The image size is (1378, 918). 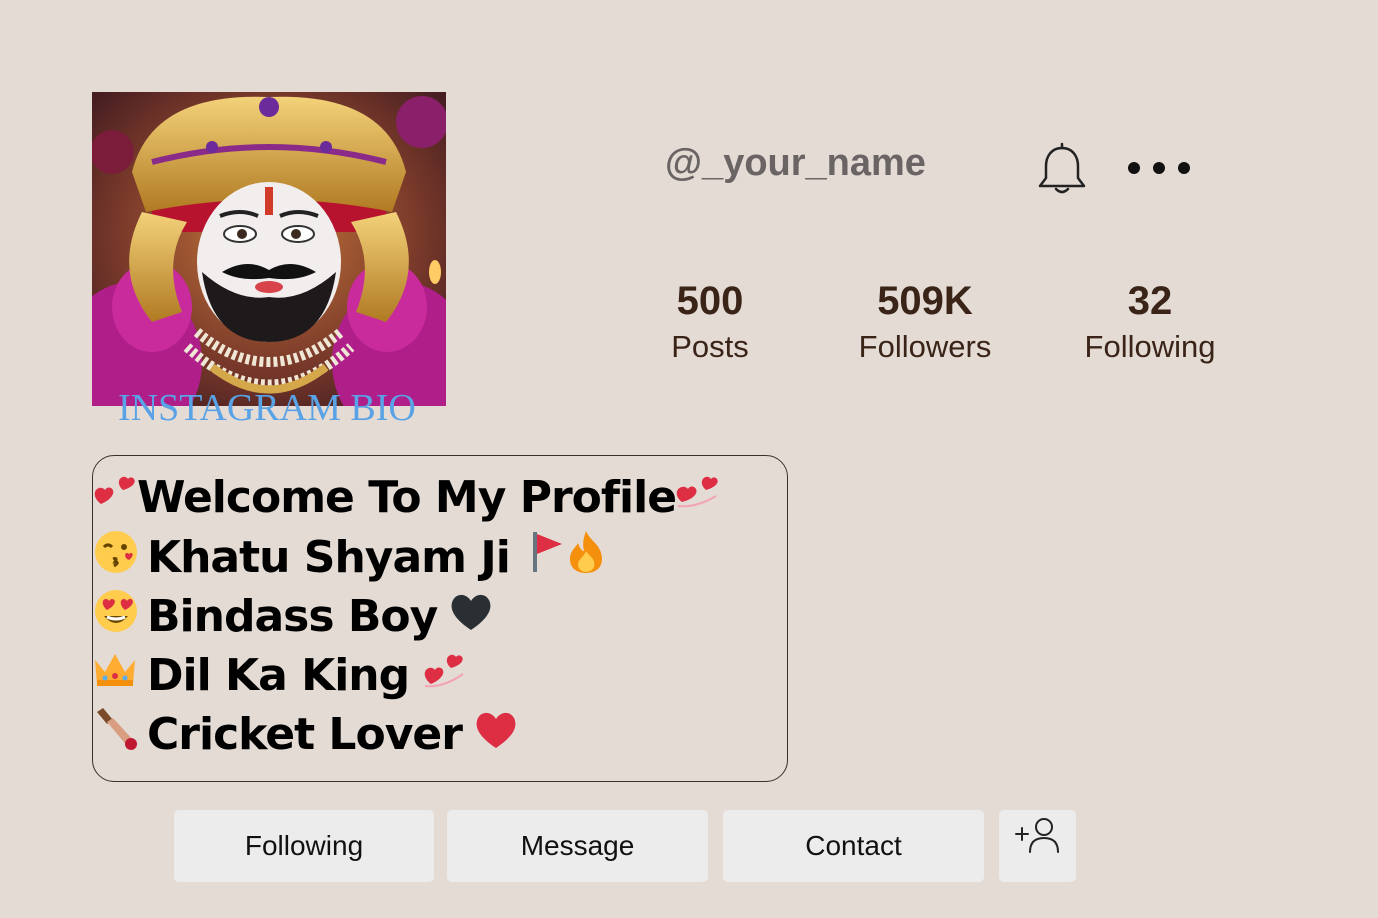 I want to click on stat-followers-label: Followers, so click(x=925, y=346).